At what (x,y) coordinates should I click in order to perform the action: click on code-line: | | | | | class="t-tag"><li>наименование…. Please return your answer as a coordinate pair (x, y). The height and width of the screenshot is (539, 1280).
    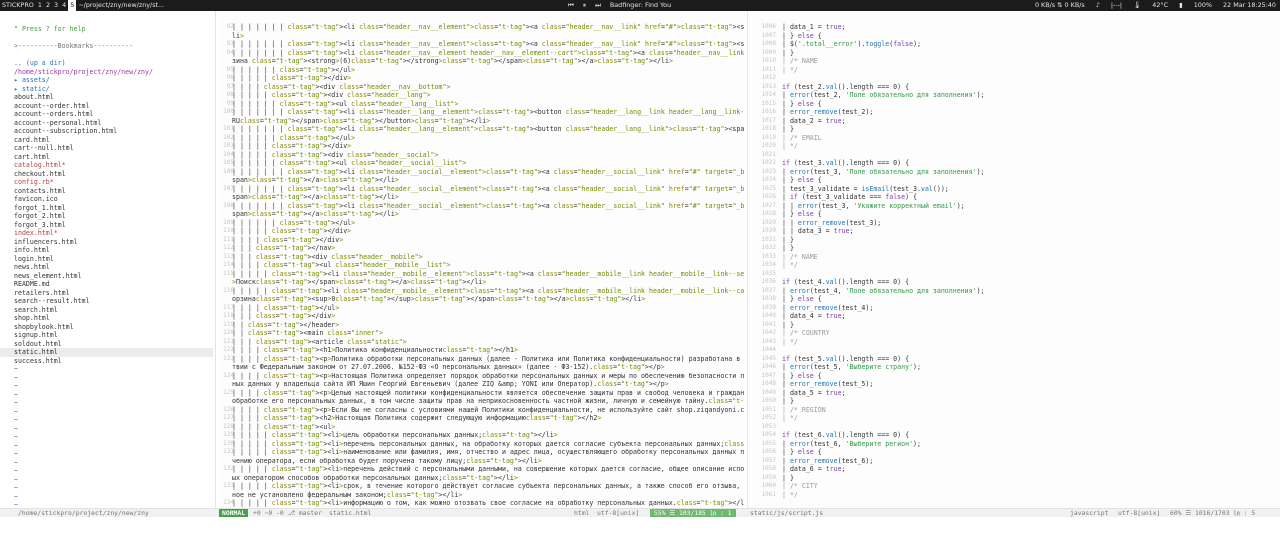
    Looking at the image, I should click on (488, 452).